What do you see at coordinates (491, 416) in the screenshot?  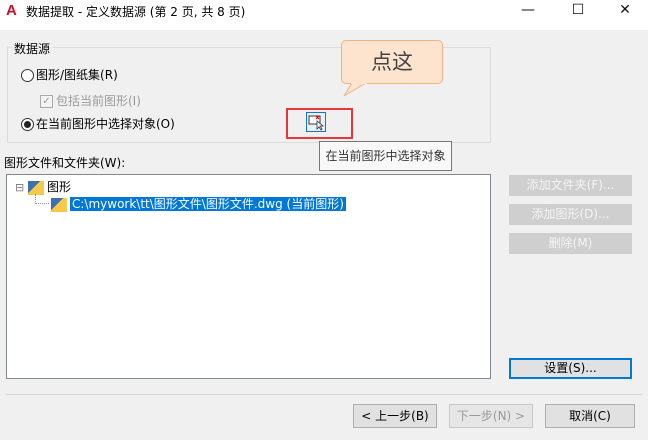 I see `next-button: 下一步(N) >` at bounding box center [491, 416].